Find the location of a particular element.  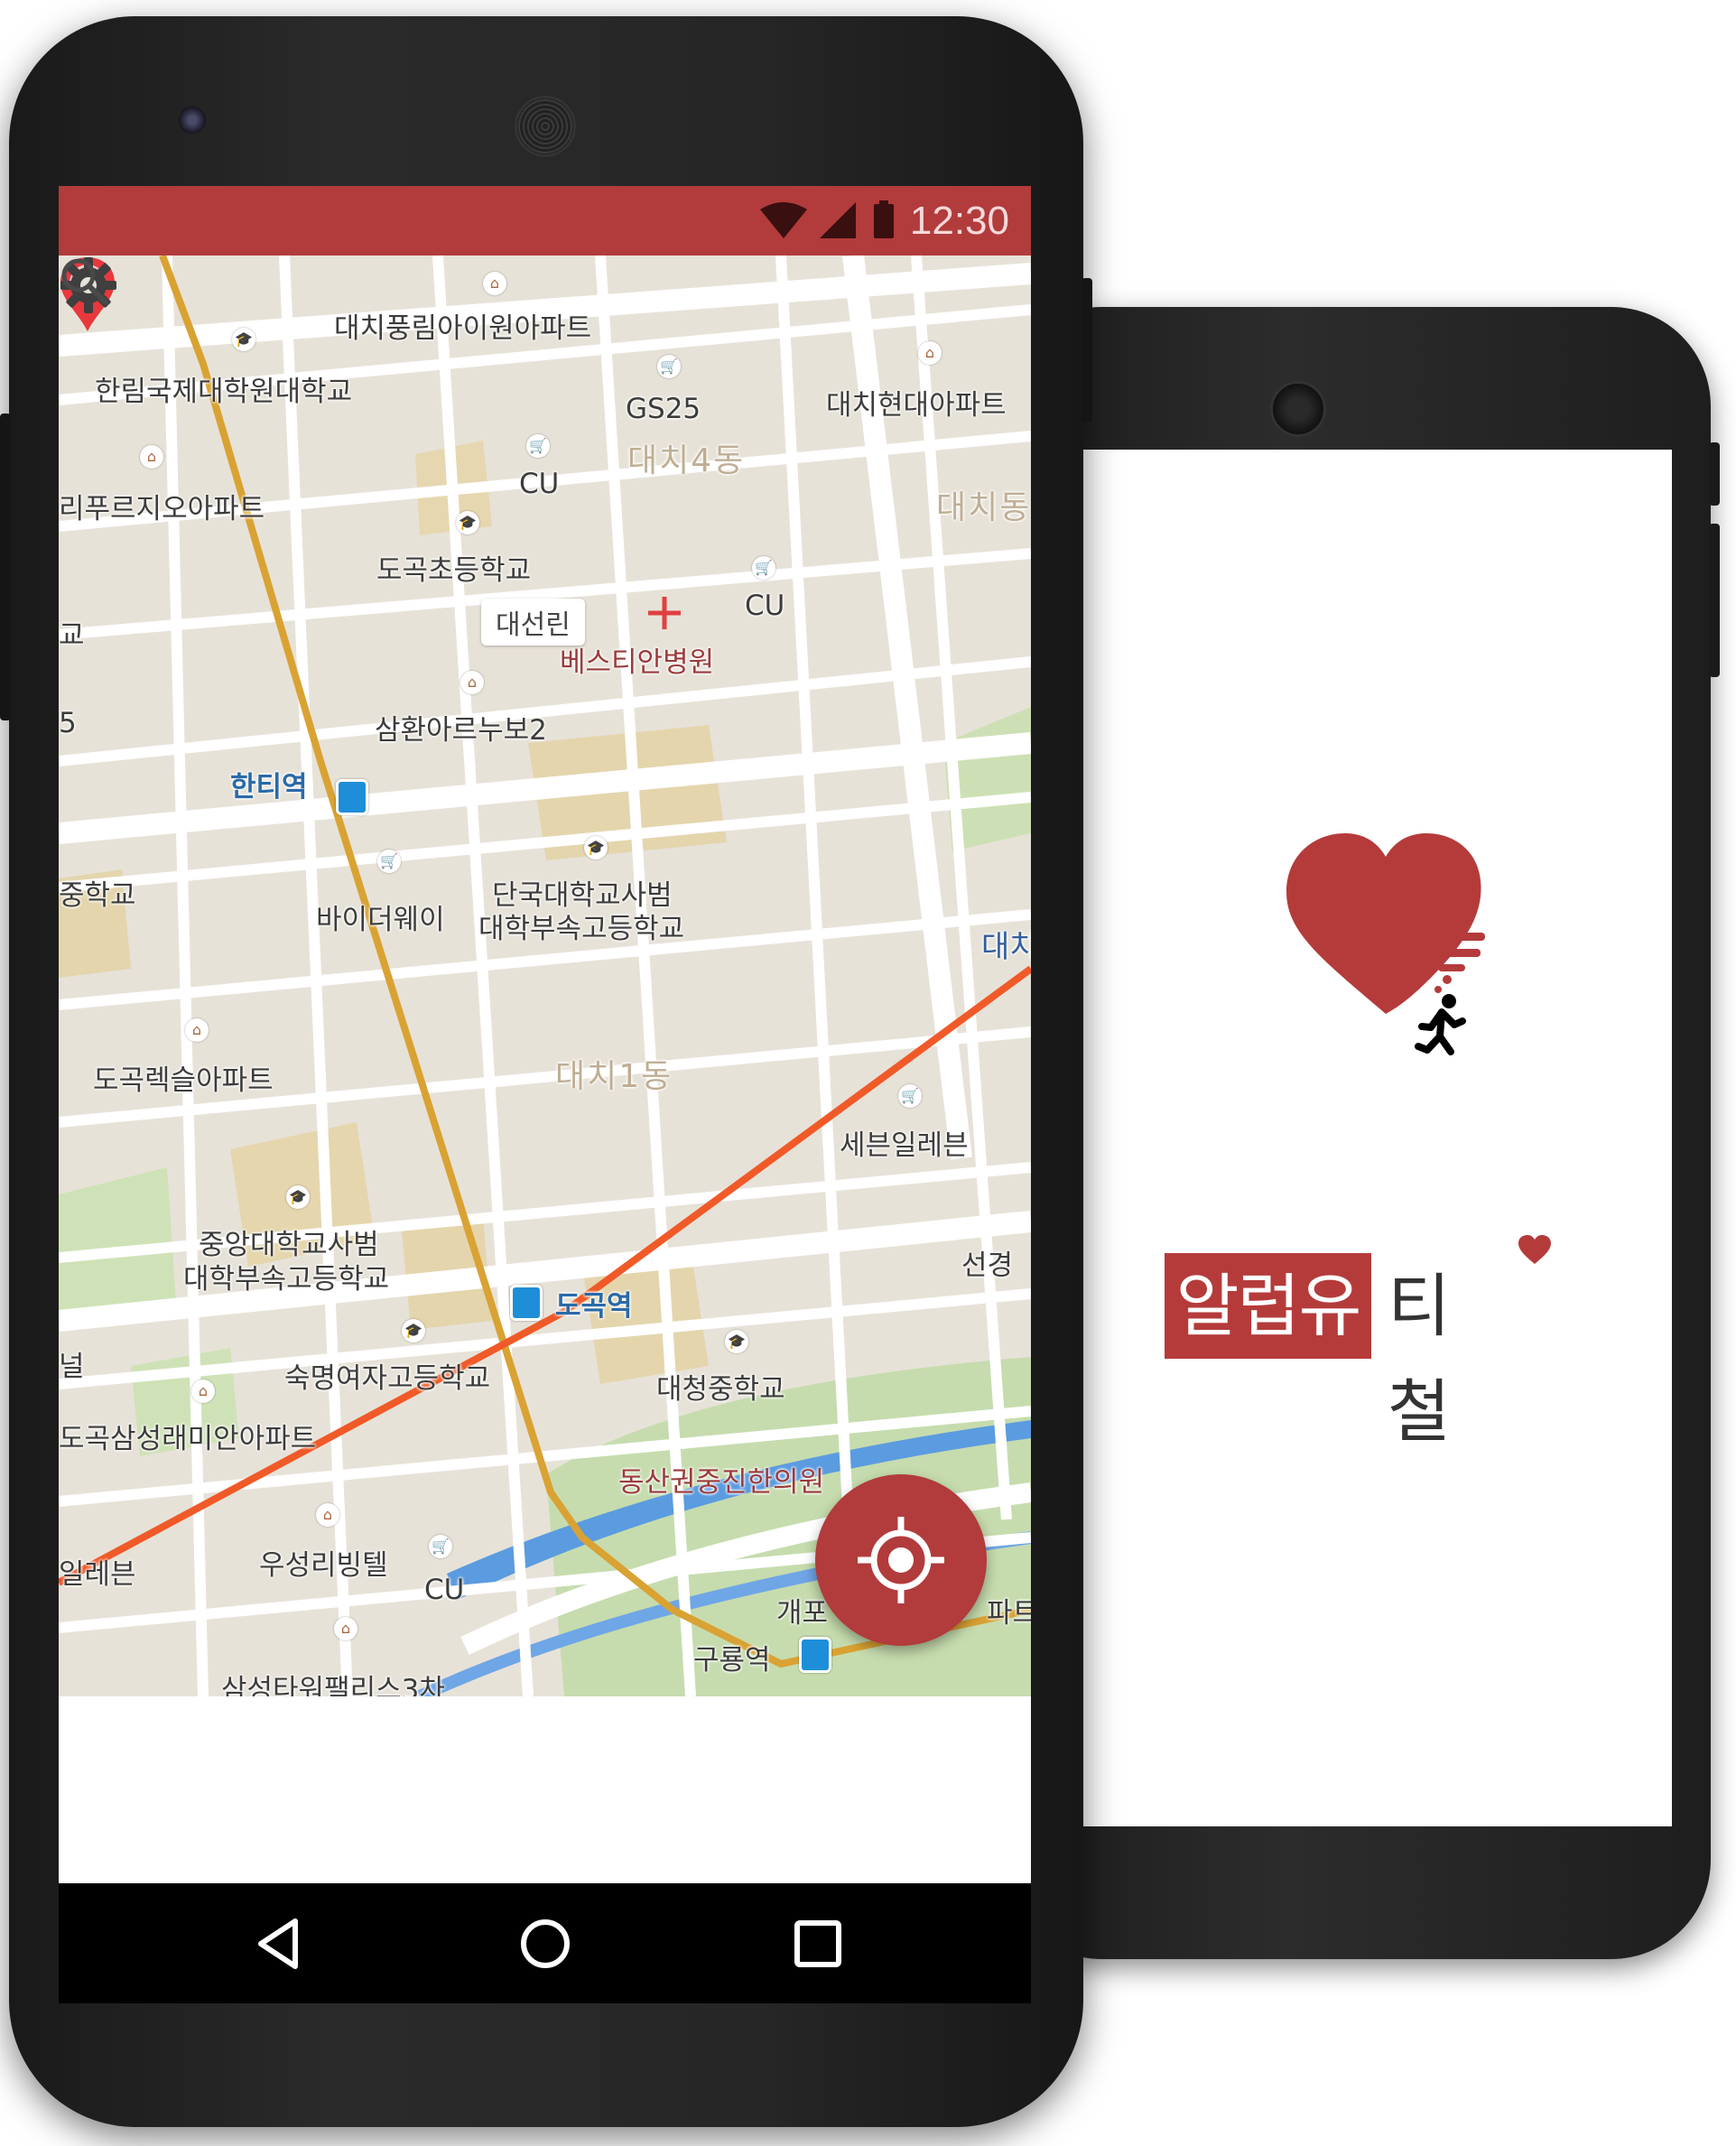

map-label: 대치 is located at coordinates (1006, 947).